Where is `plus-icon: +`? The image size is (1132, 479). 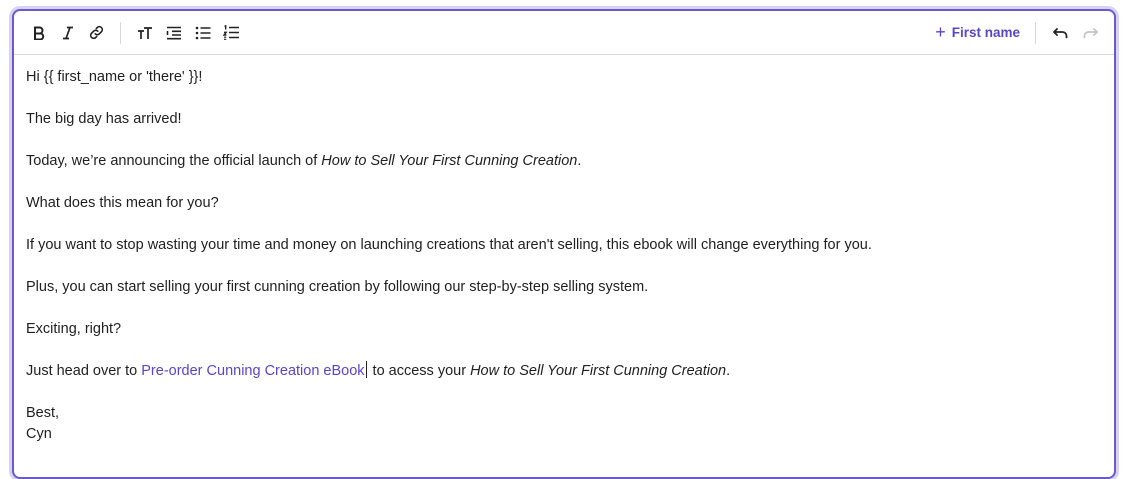 plus-icon: + is located at coordinates (940, 31).